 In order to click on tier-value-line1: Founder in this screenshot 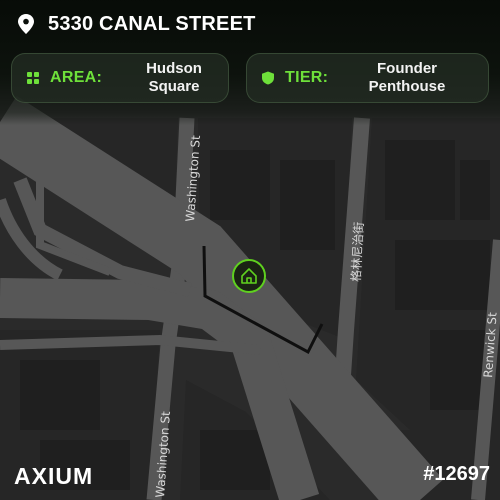, I will do `click(407, 68)`.